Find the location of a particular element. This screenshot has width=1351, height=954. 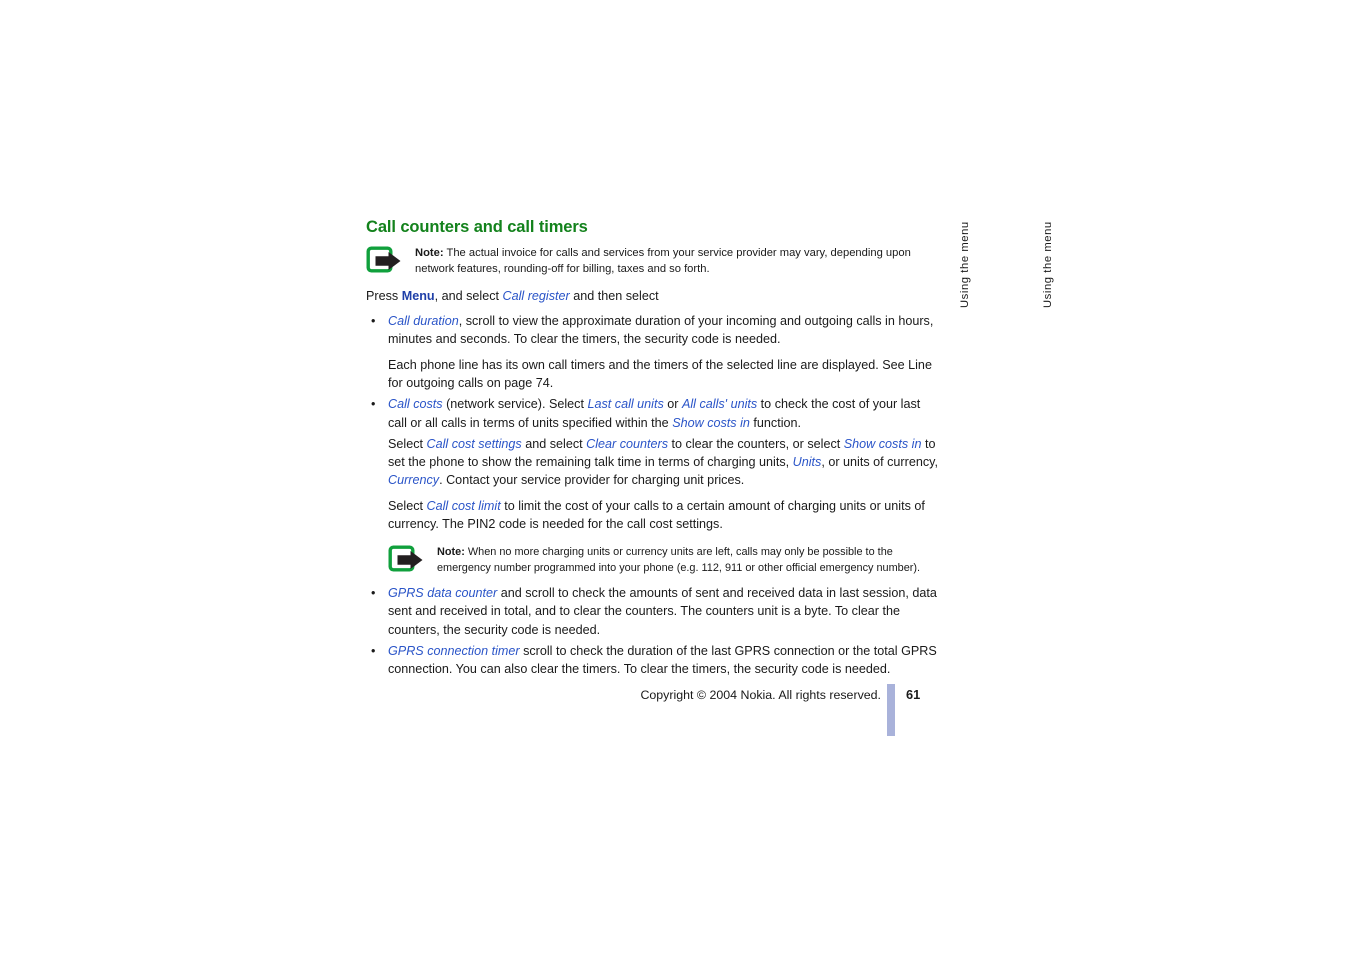

term-show-costs-in-2: Show costs in is located at coordinates (882, 443).